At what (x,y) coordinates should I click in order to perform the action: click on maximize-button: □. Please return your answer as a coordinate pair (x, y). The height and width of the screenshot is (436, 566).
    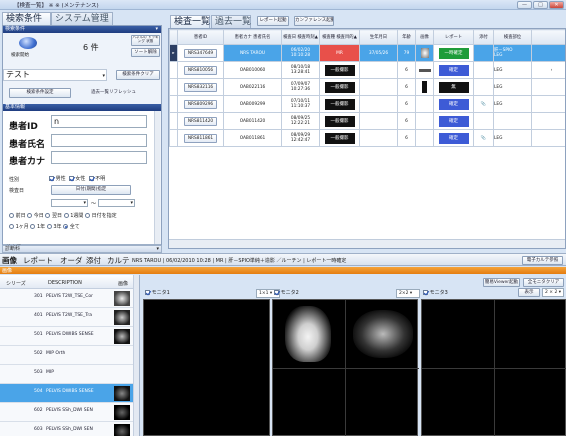
    Looking at the image, I should click on (540, 5).